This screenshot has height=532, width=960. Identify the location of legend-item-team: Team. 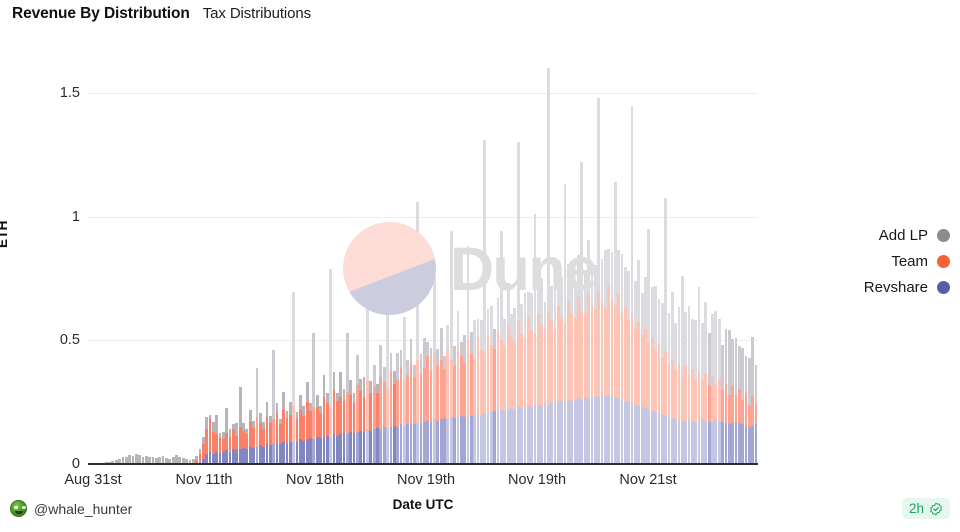
(870, 261).